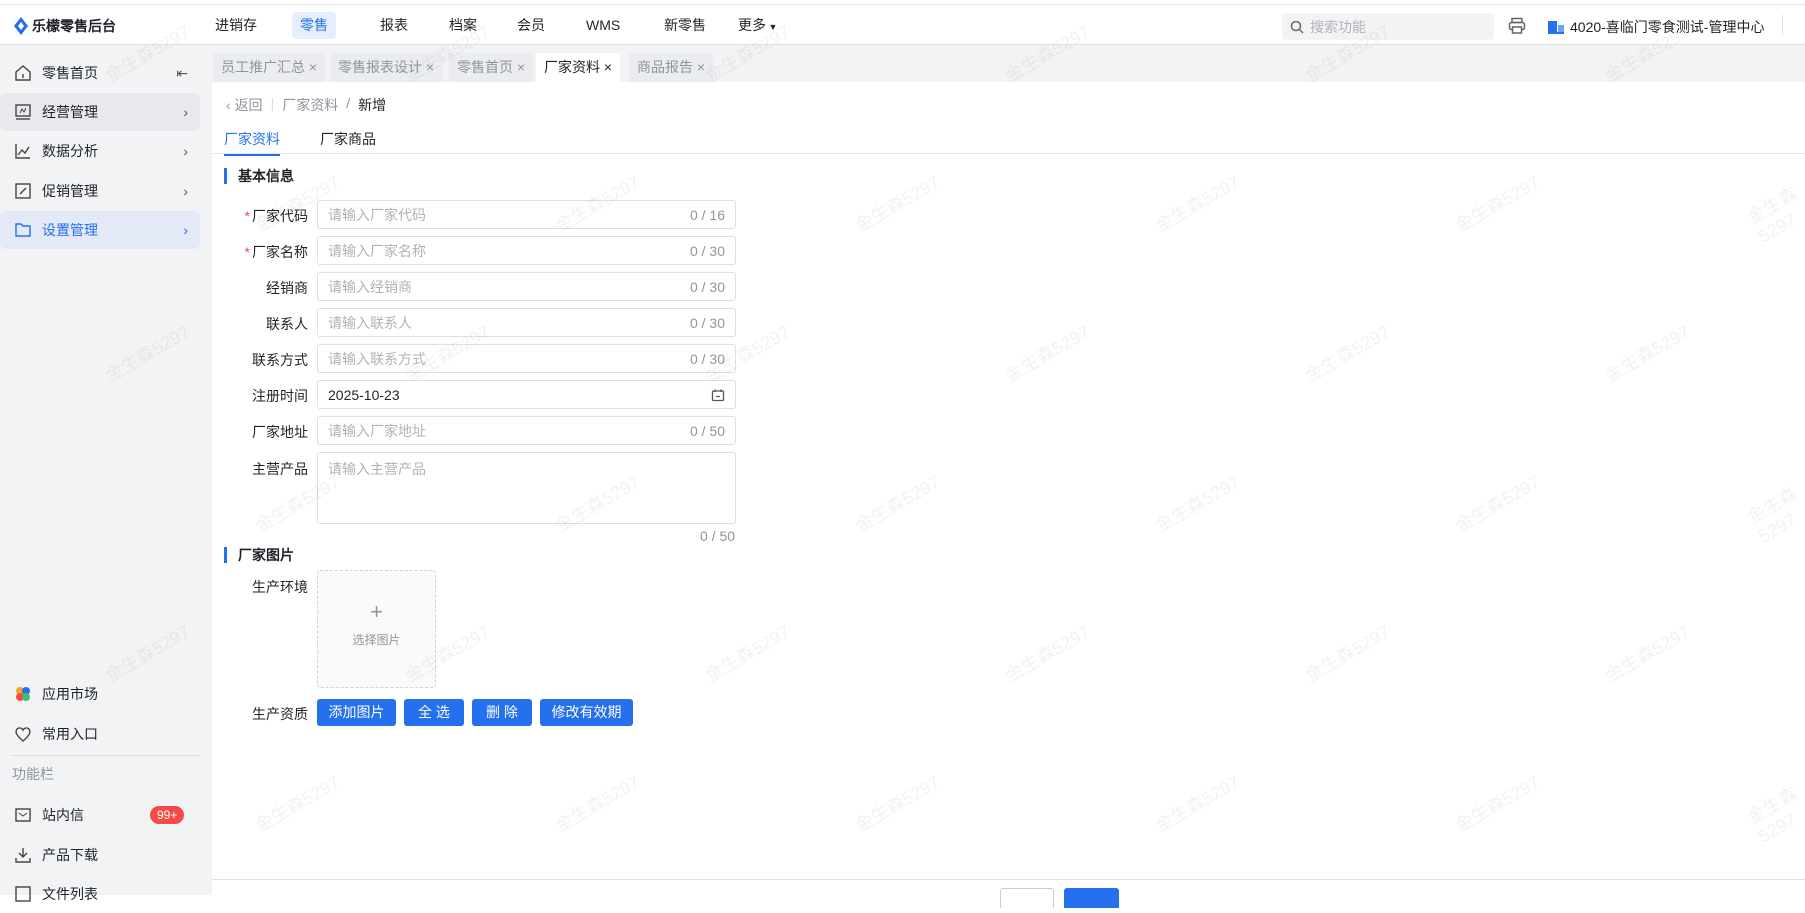  I want to click on nav-member: 会员, so click(531, 25).